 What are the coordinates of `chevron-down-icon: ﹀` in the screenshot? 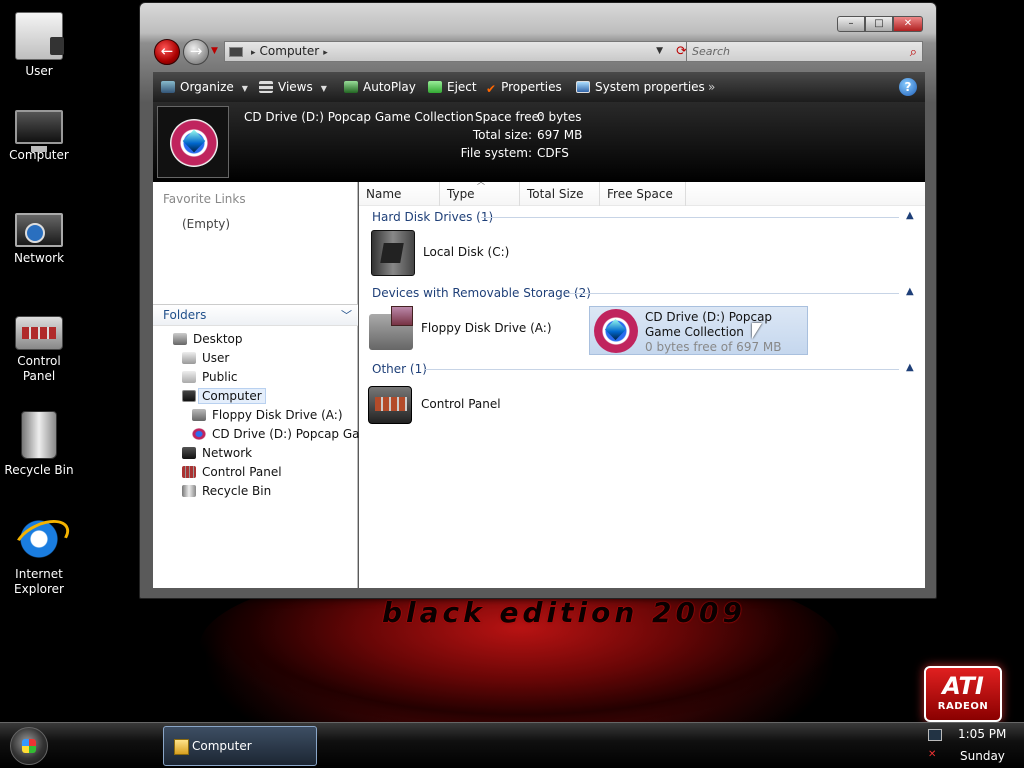 It's located at (346, 315).